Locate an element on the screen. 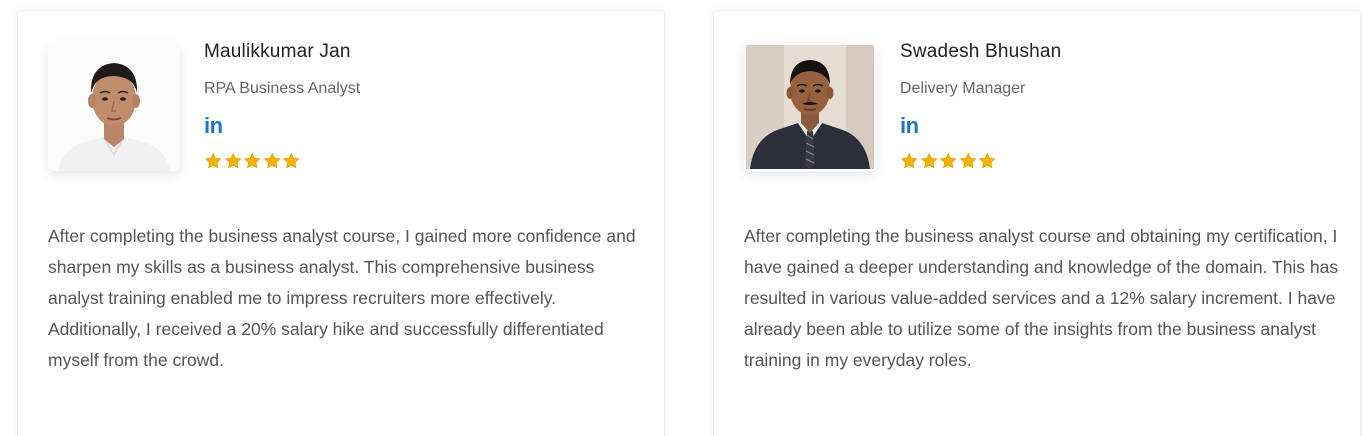  reviewer-name: Swadesh Bhushan is located at coordinates (981, 51).